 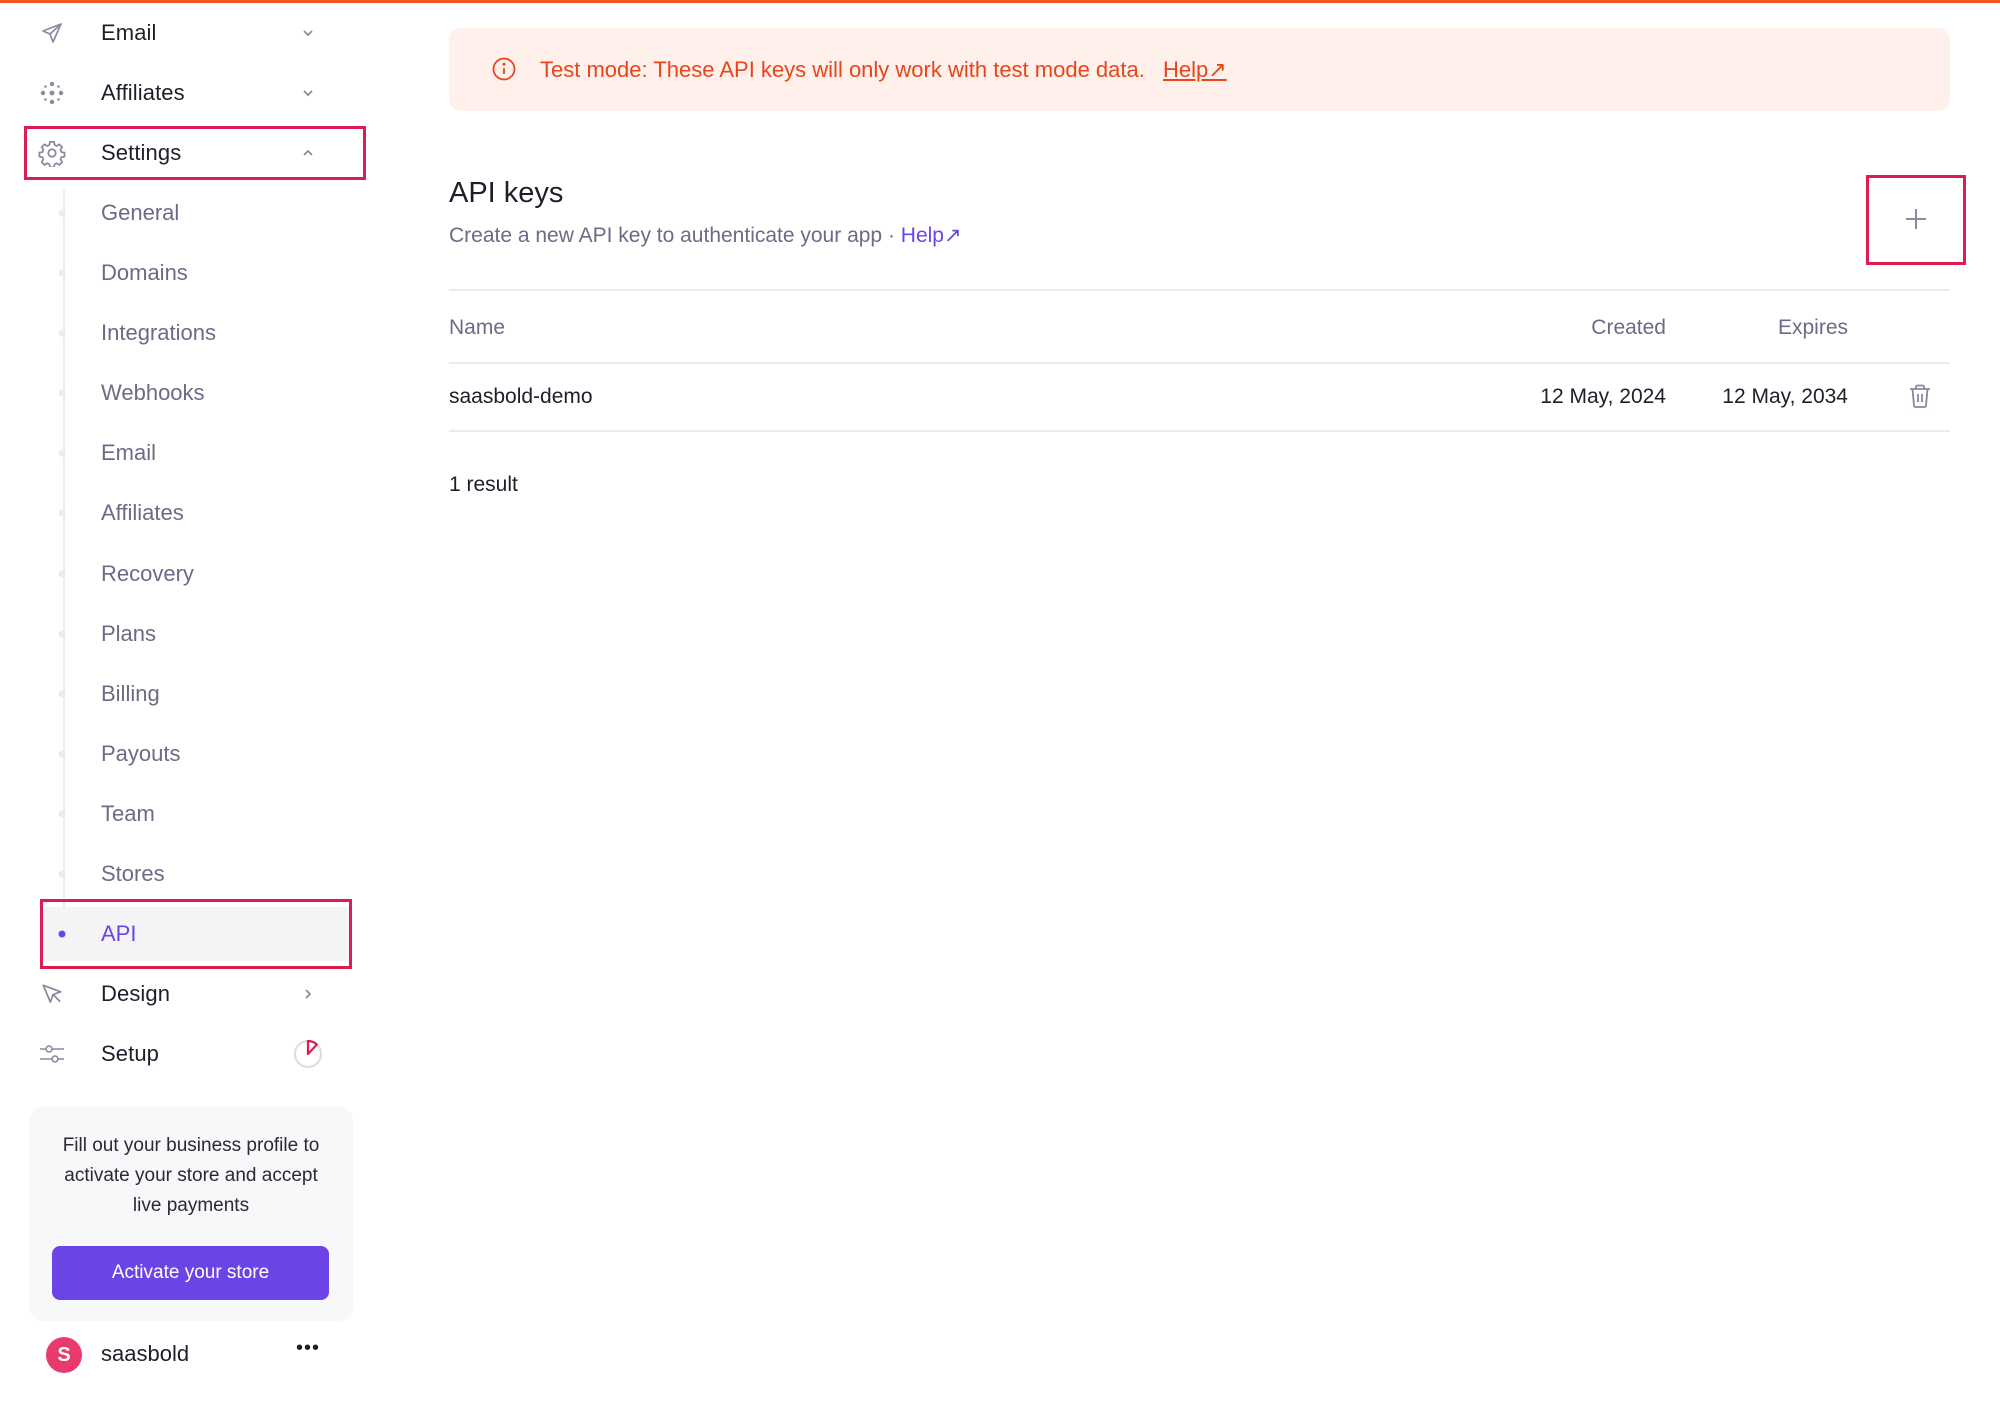 What do you see at coordinates (195, 33) in the screenshot?
I see `sidebar-item-email: Email` at bounding box center [195, 33].